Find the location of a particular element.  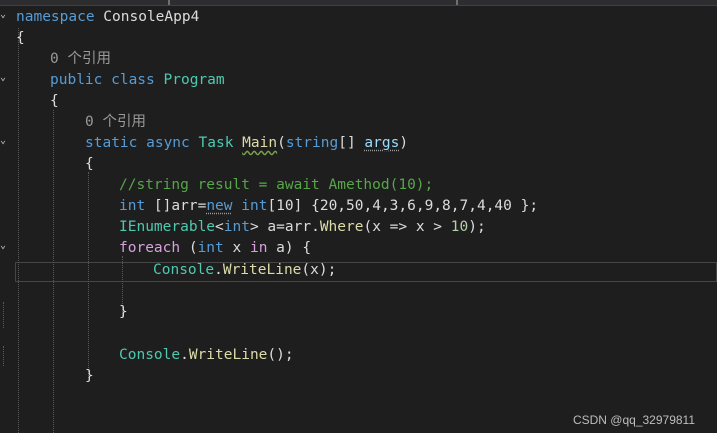

parameter-name: args is located at coordinates (382, 143).